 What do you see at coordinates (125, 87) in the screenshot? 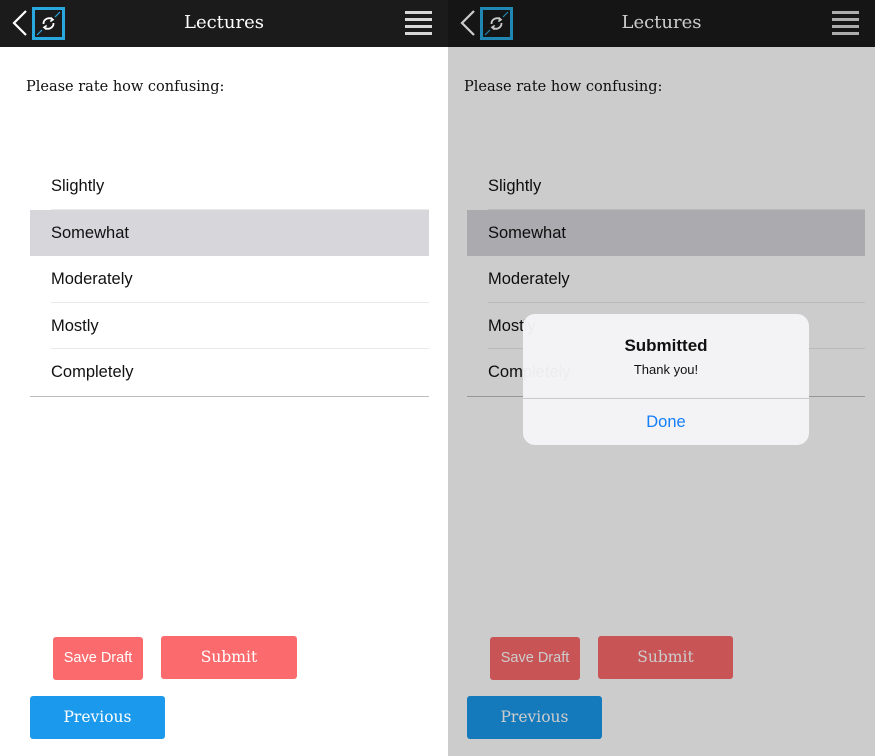
I see `survey-prompt: Please rate how confusing:` at bounding box center [125, 87].